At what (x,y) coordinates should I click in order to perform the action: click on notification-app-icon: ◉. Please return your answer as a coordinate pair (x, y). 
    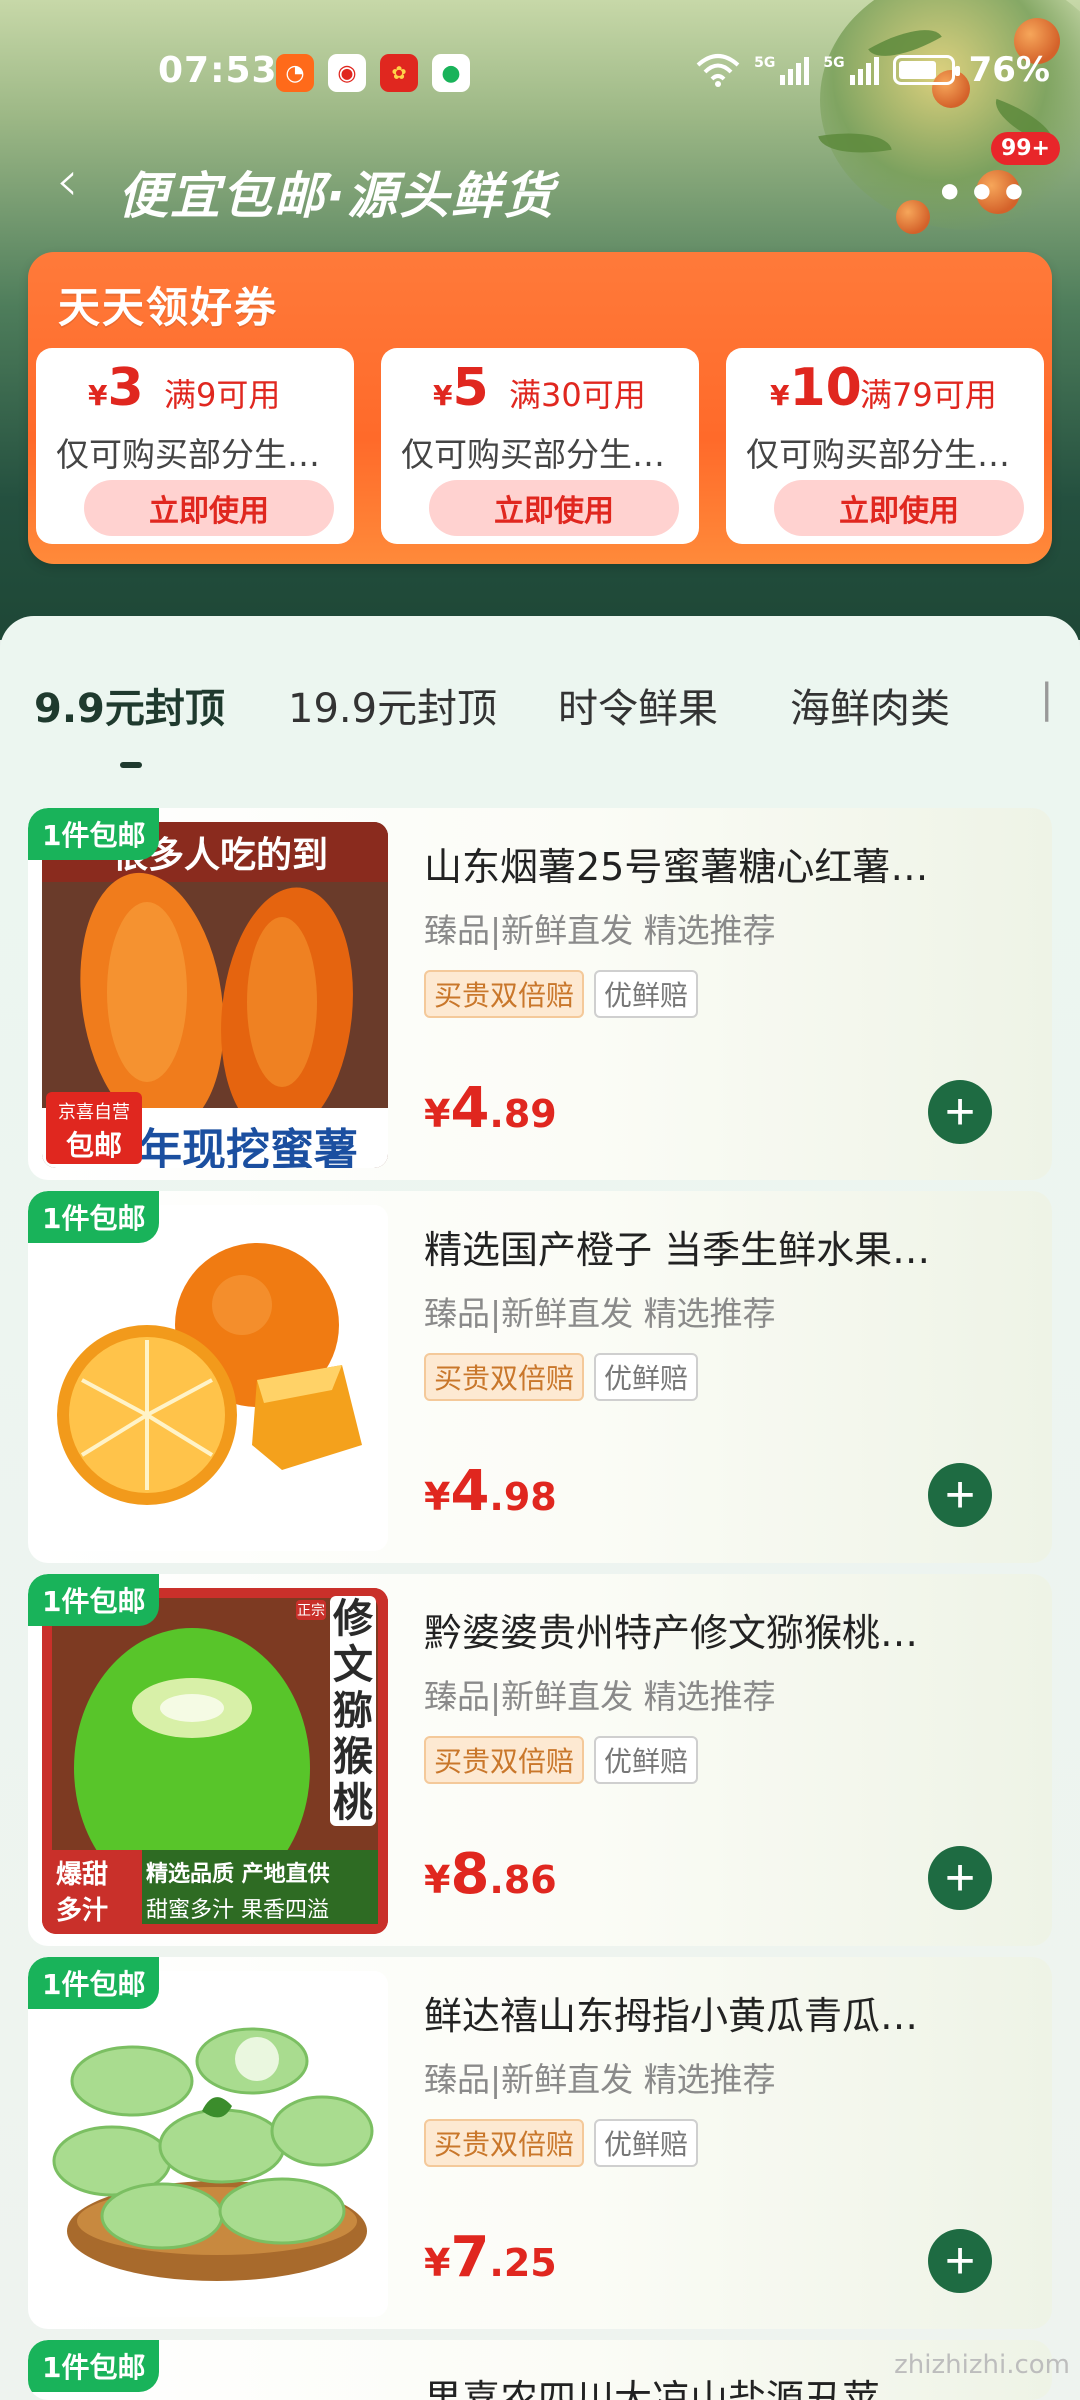
    Looking at the image, I should click on (347, 73).